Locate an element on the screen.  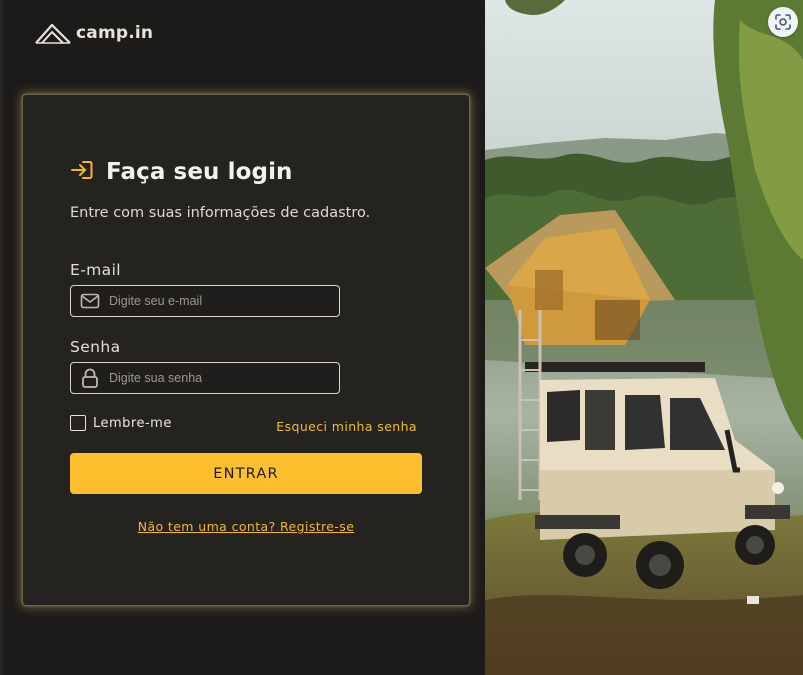
page-title: Faça seu login is located at coordinates (199, 172).